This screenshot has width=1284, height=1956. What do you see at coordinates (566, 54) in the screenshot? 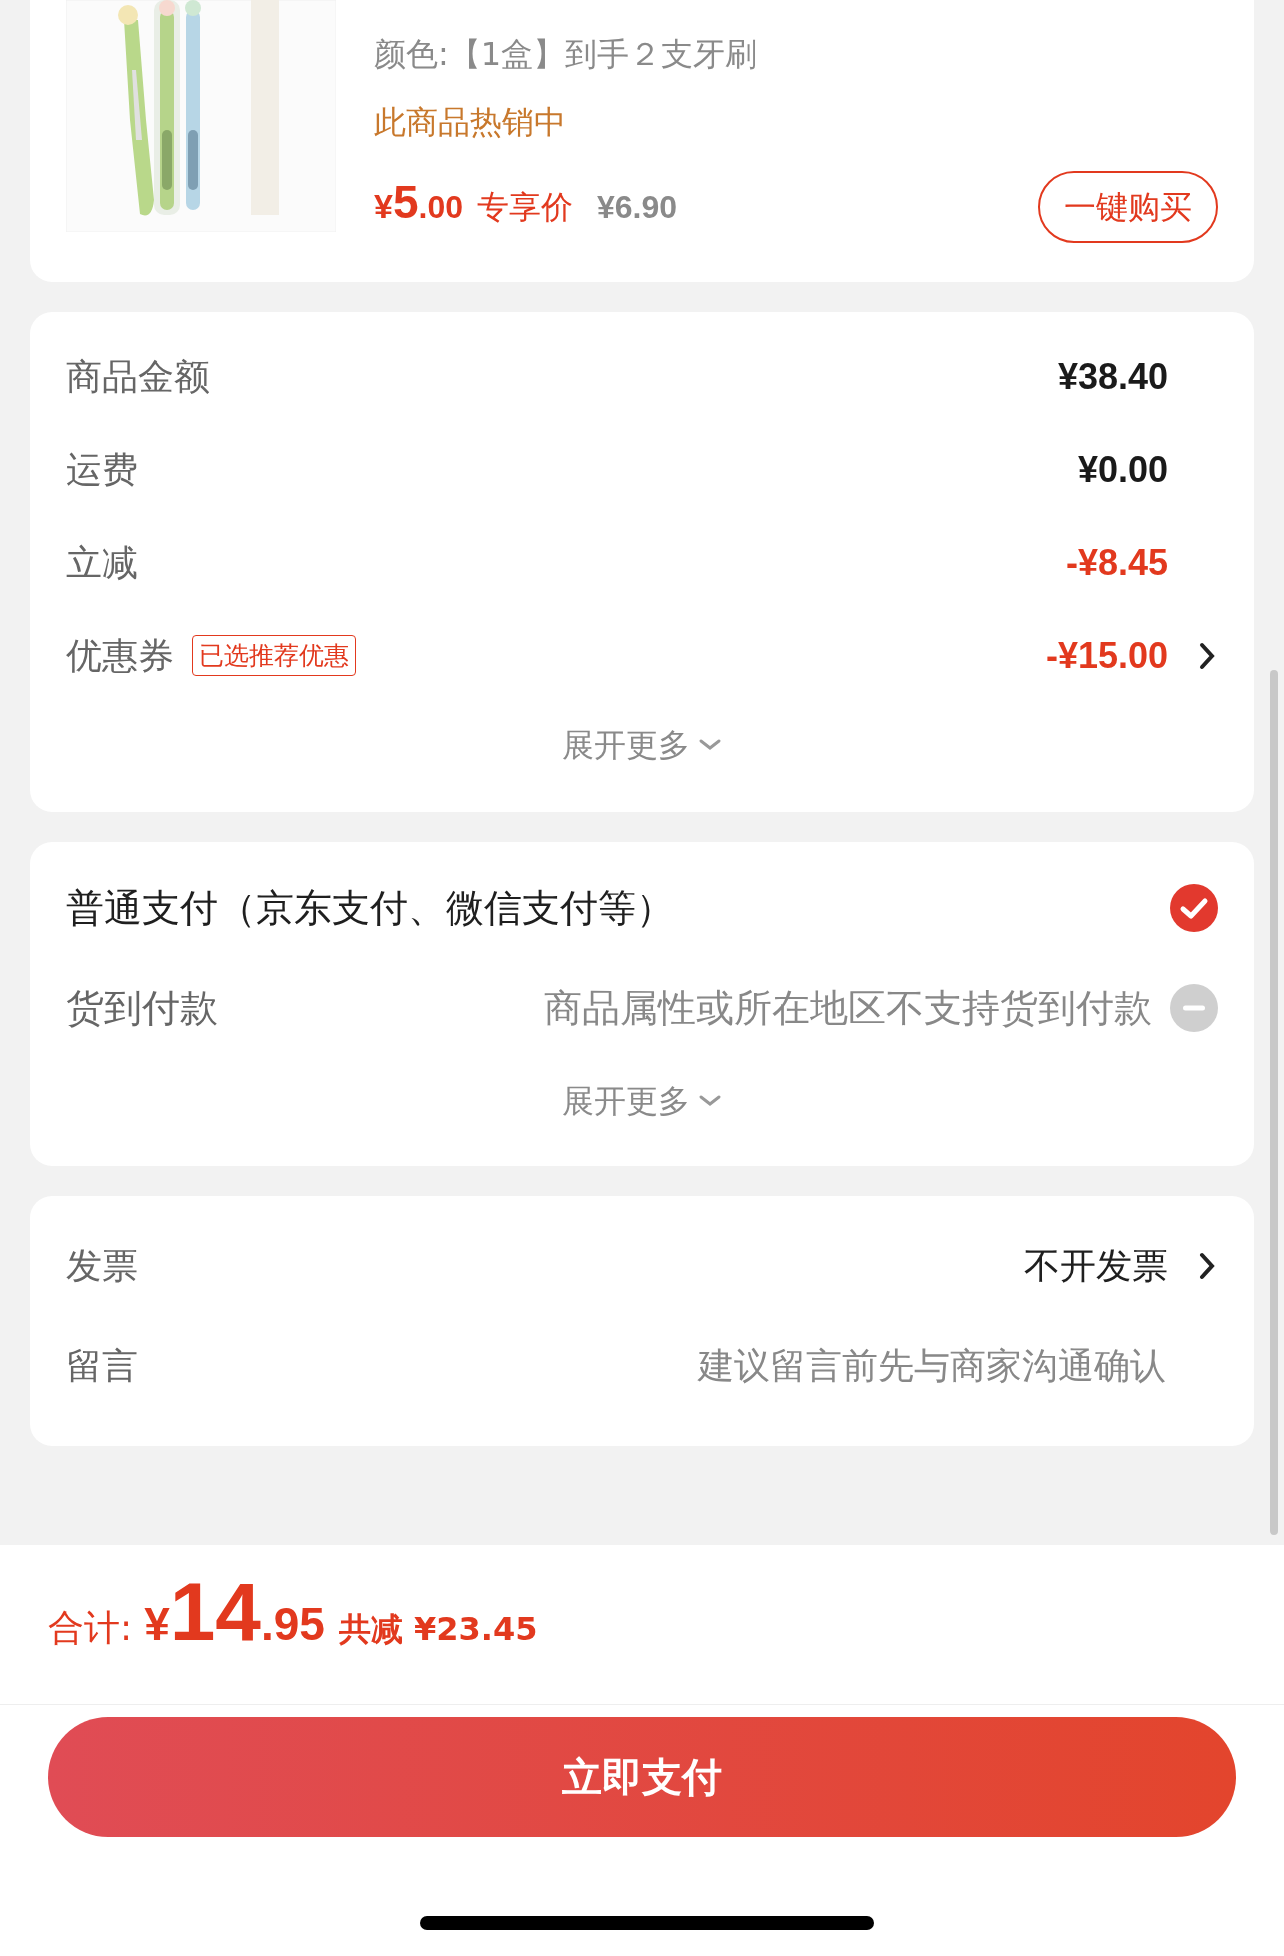
I see `product-spec: 颜色:【1盒】到手２支牙刷` at bounding box center [566, 54].